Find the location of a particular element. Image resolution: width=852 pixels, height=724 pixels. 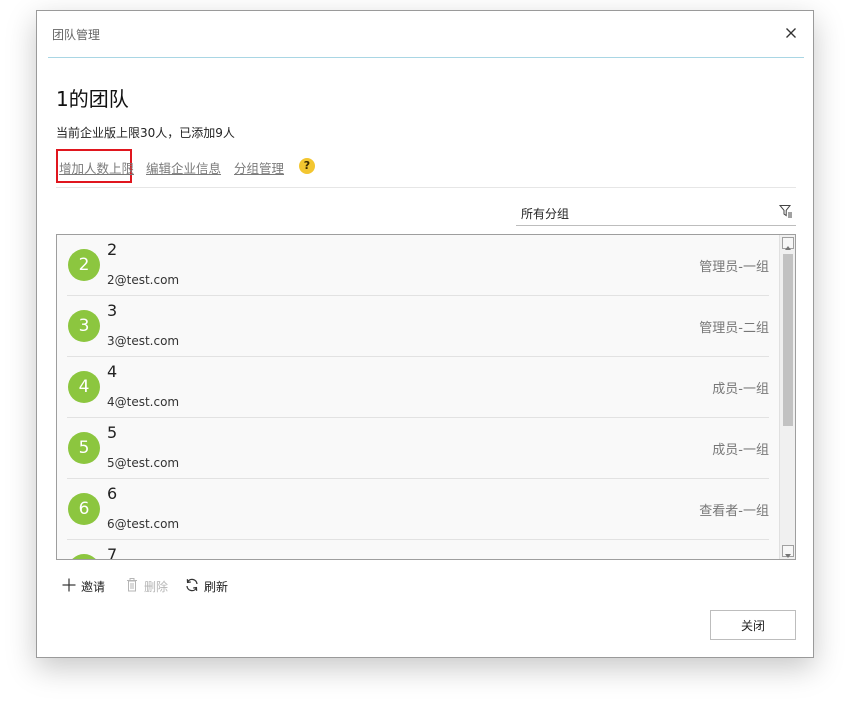

plus-icon is located at coordinates (69, 585).